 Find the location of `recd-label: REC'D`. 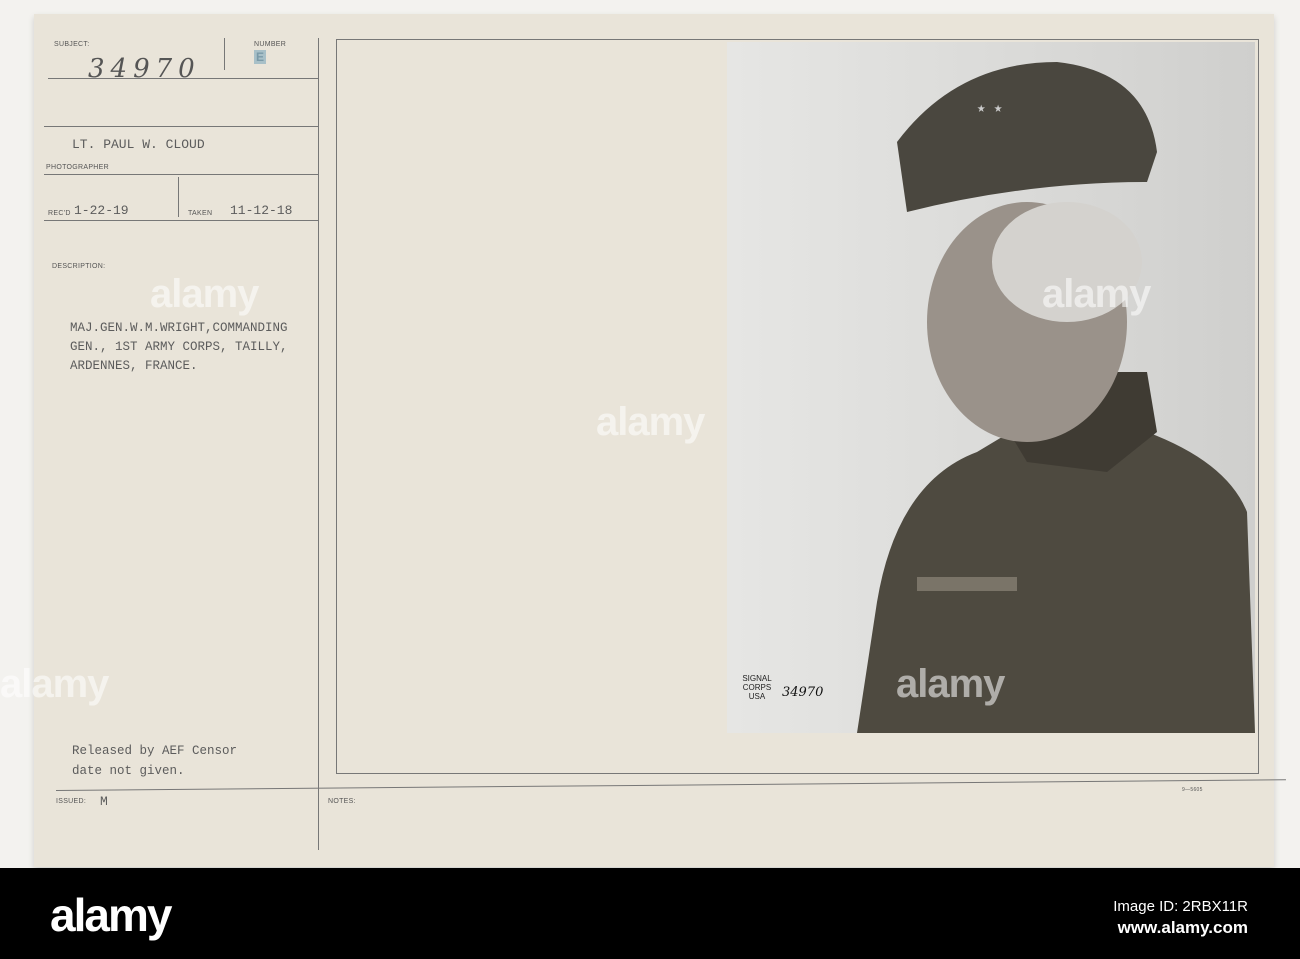

recd-label: REC'D is located at coordinates (59, 213).